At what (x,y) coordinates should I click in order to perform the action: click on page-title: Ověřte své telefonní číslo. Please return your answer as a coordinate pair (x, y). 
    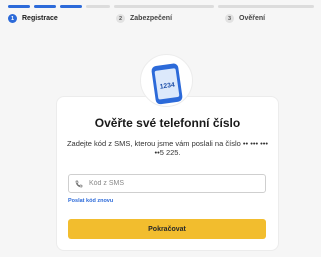
    Looking at the image, I should click on (167, 123).